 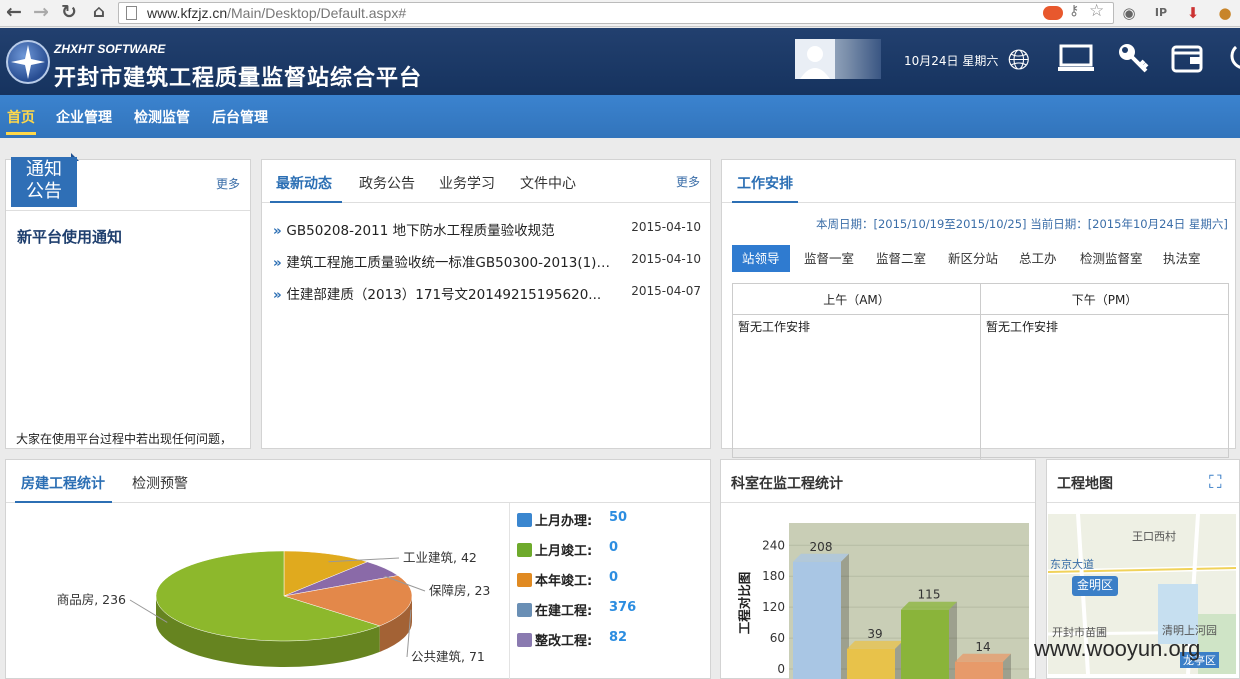 I want to click on notice-badge: 通知 公告, so click(x=44, y=182).